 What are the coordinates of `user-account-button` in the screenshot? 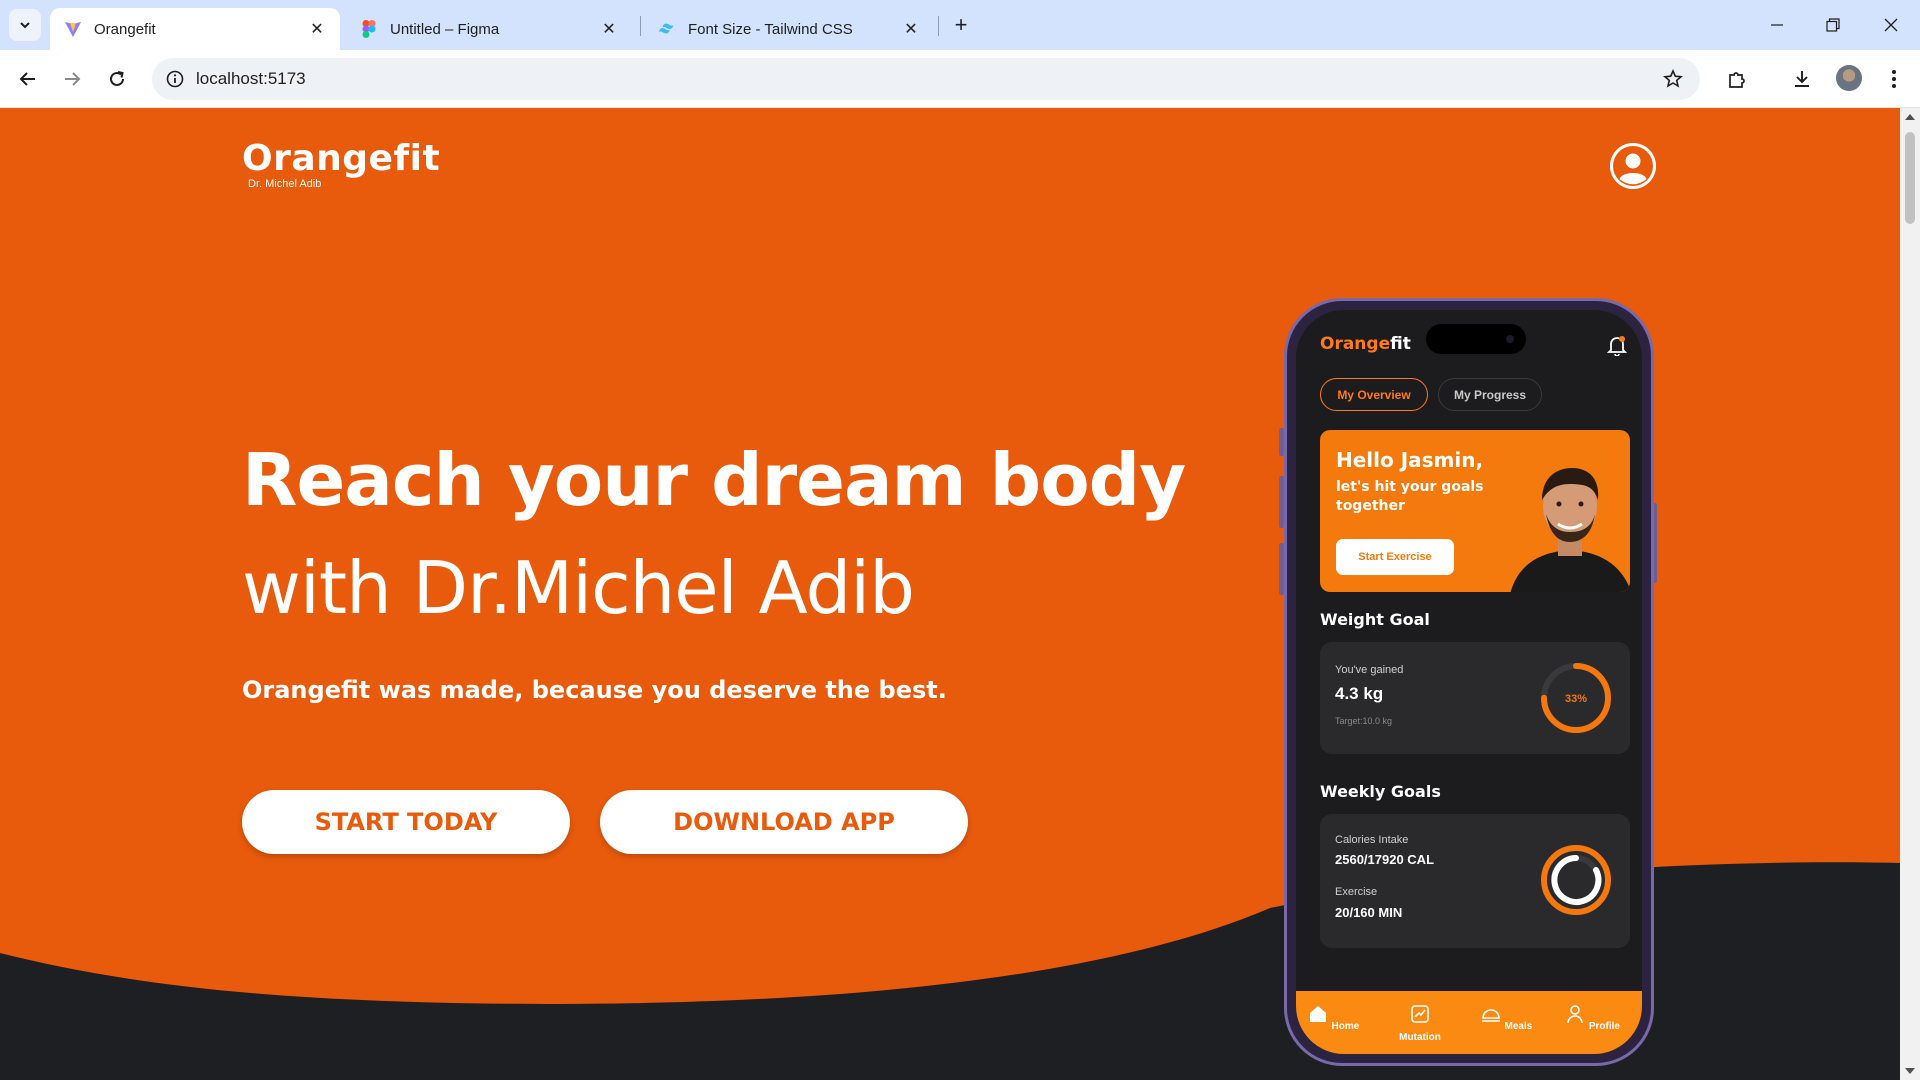 It's located at (1633, 166).